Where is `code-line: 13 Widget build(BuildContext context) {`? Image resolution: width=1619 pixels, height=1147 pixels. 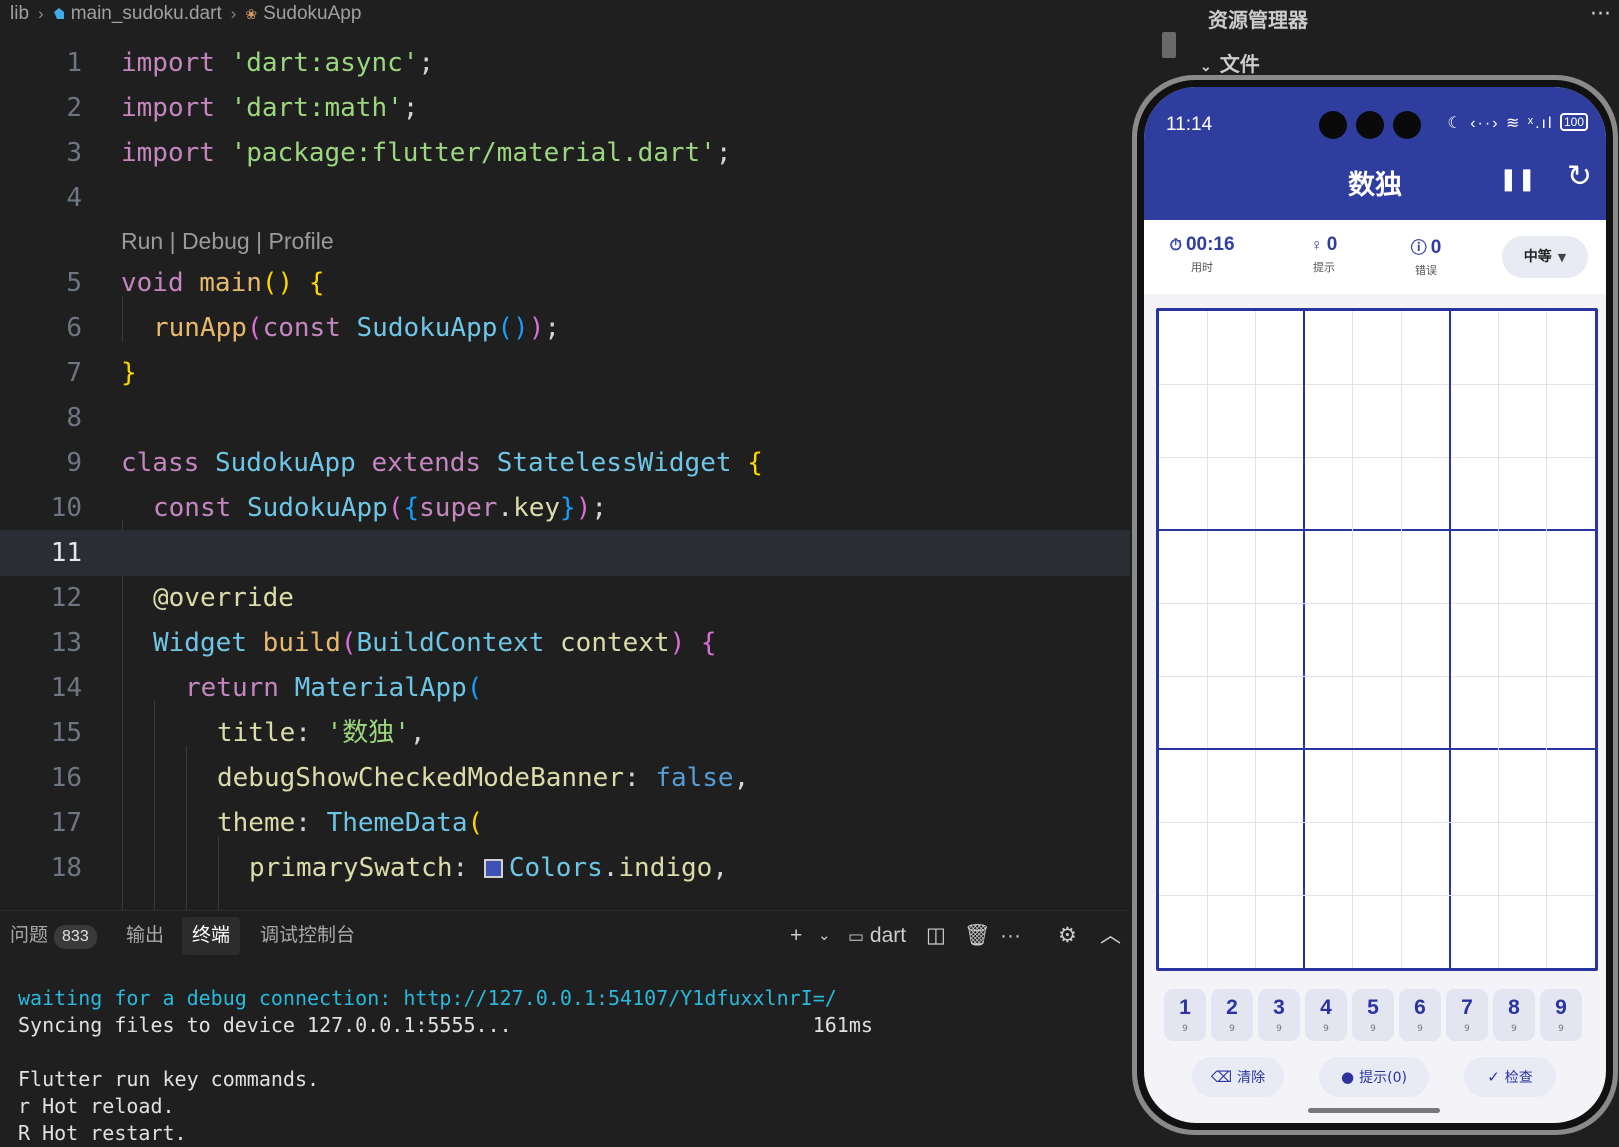
code-line: 13 Widget build(BuildContext context) { is located at coordinates (565, 643).